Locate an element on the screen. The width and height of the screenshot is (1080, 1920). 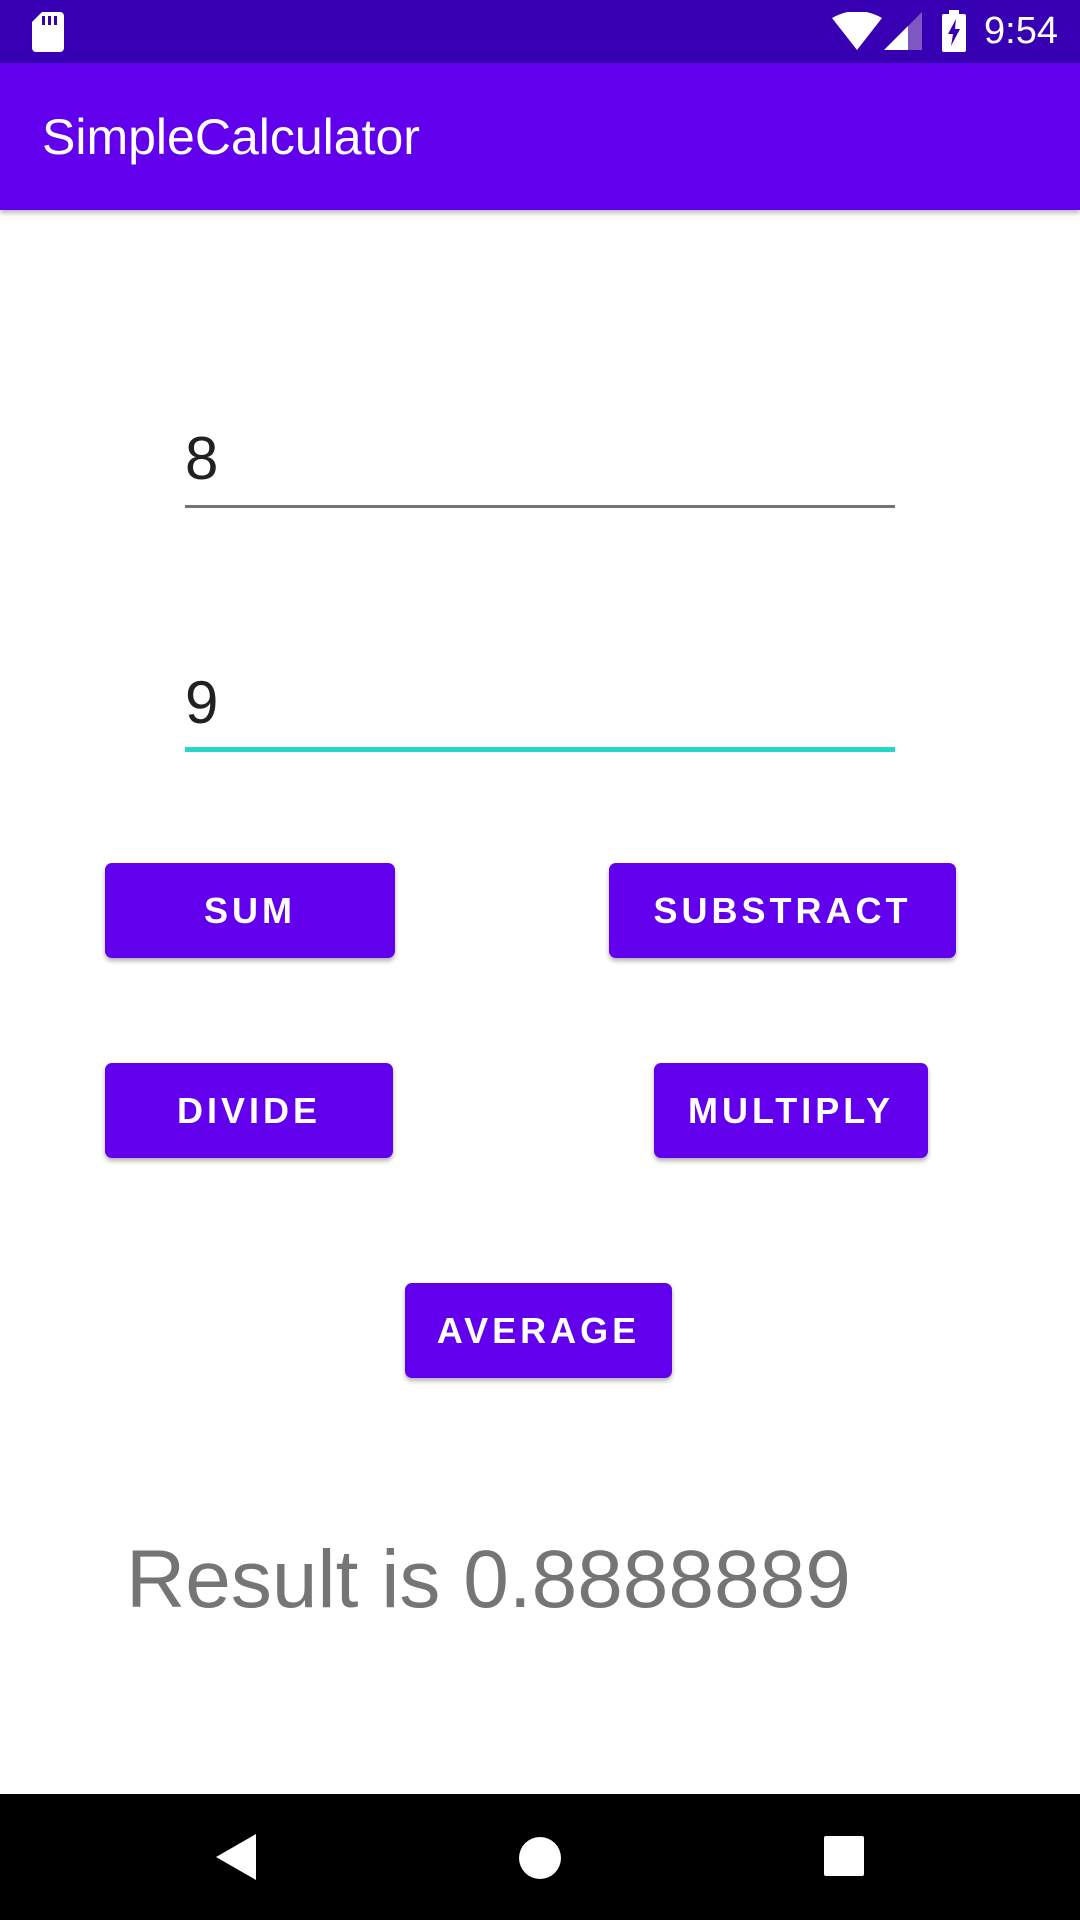
home-icon is located at coordinates (540, 1858).